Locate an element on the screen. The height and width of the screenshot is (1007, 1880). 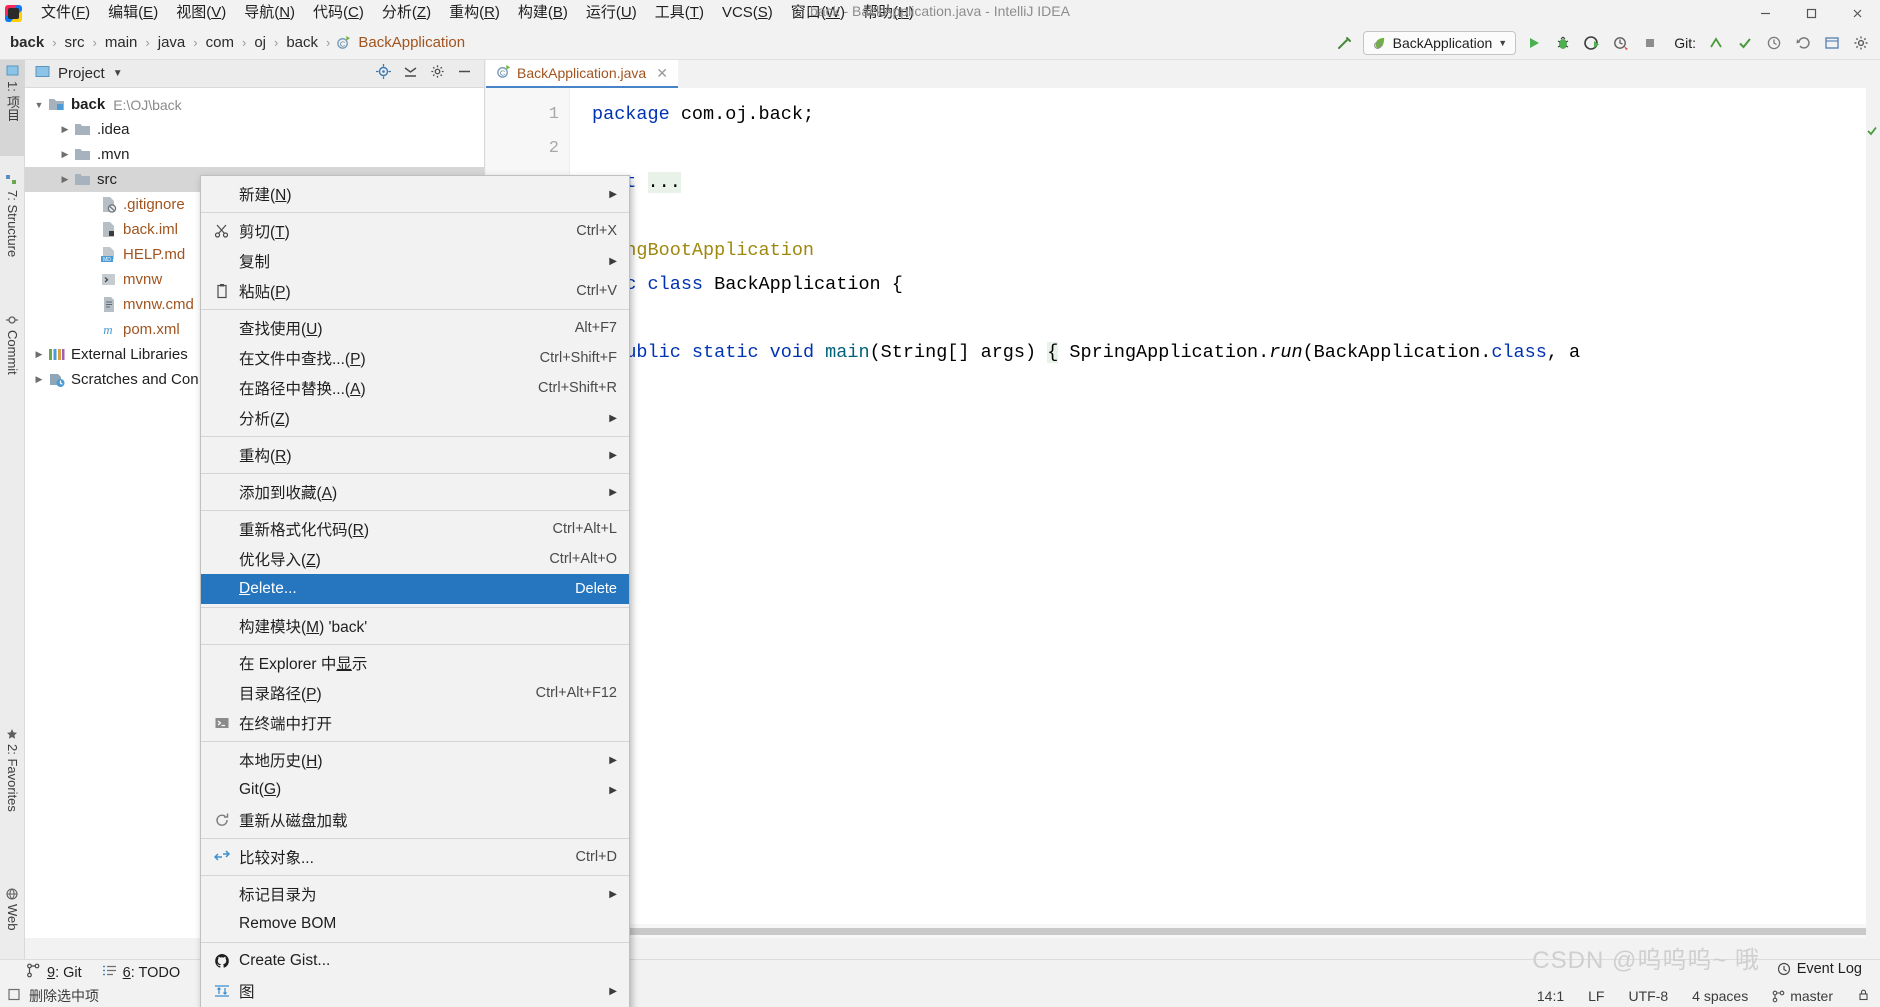
editor-horizontal-scrollbar is located at coordinates (1221, 931).